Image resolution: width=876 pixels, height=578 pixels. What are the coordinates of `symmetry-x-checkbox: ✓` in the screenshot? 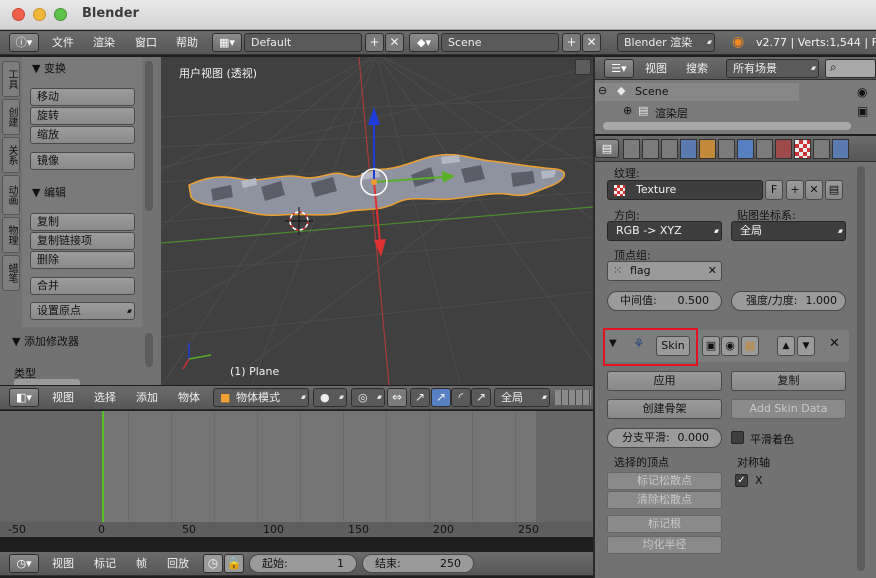 It's located at (741, 480).